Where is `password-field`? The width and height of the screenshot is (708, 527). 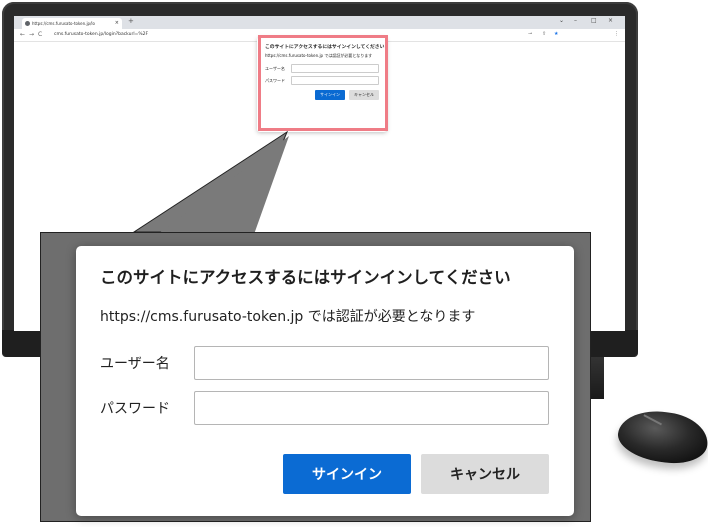 password-field is located at coordinates (371, 408).